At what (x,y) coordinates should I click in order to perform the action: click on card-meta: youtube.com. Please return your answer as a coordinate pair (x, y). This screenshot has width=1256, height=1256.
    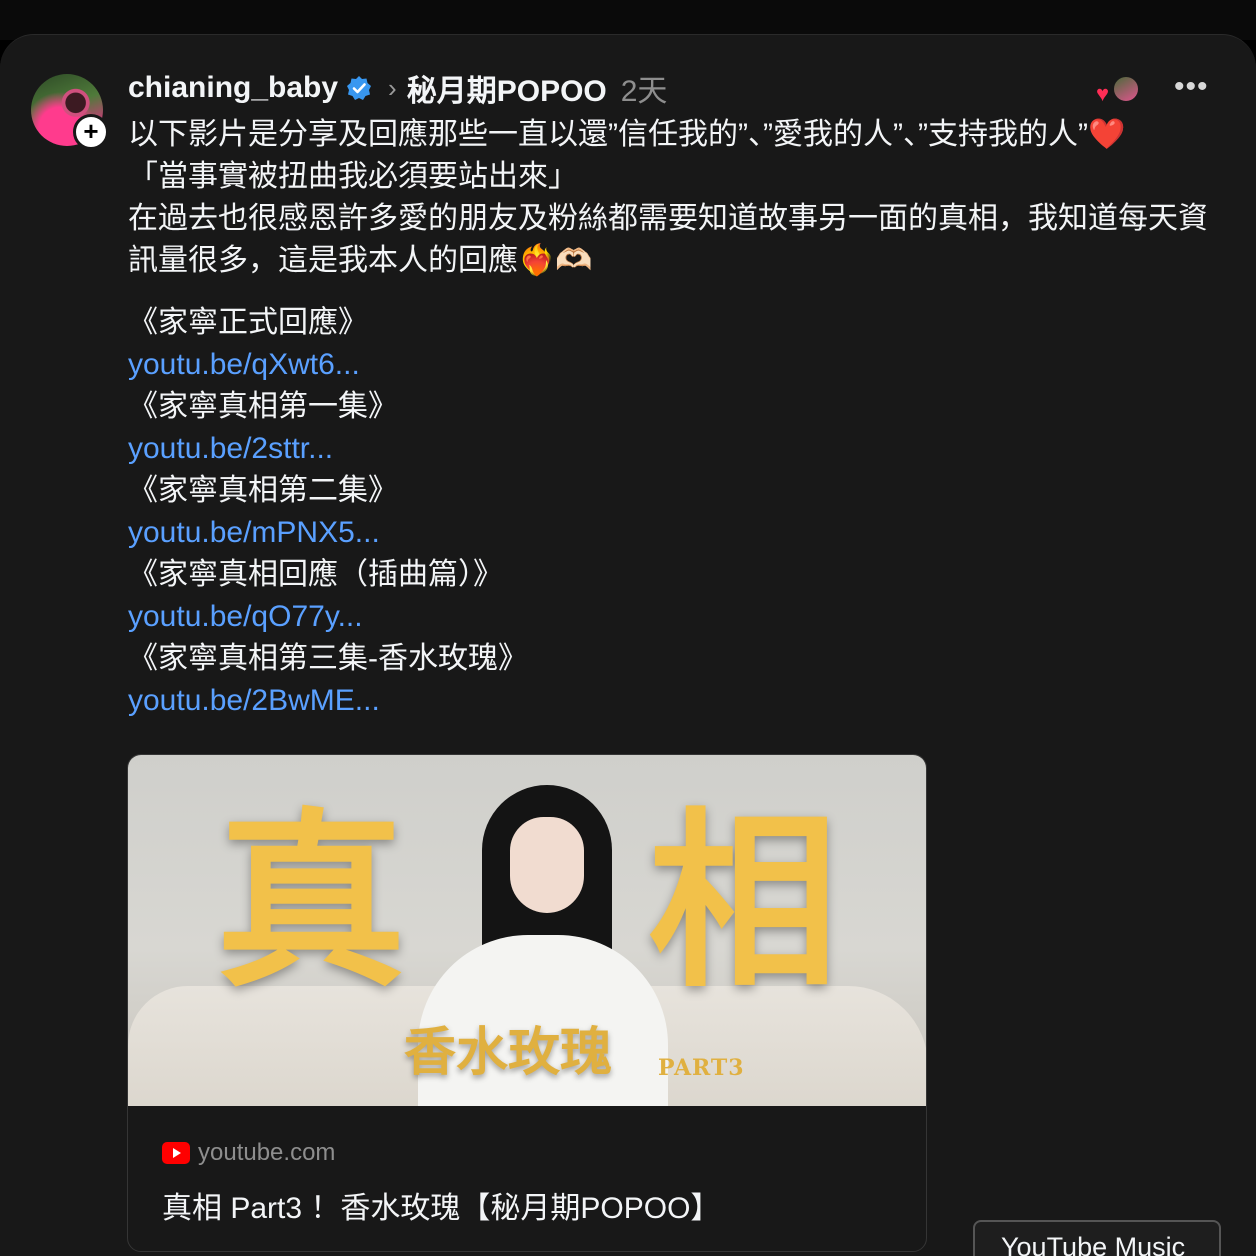
    Looking at the image, I should click on (248, 1153).